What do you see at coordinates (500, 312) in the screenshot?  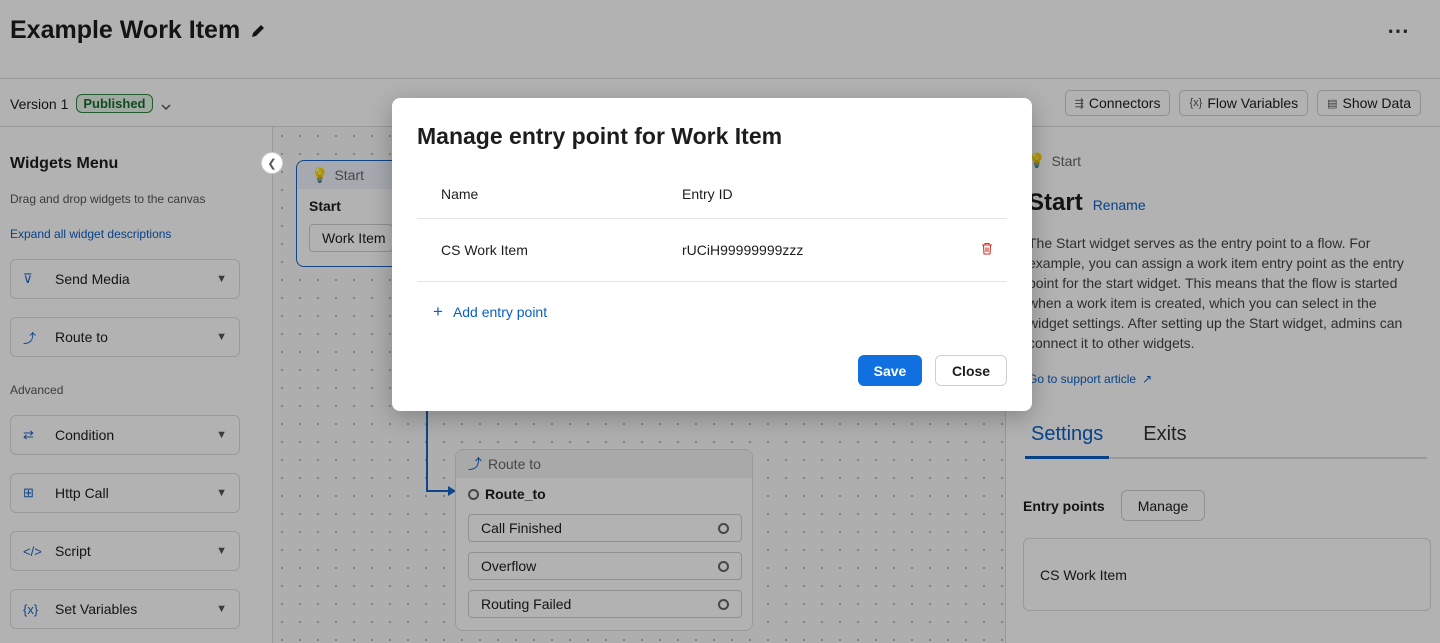 I see `add-entry-label: Add entry point` at bounding box center [500, 312].